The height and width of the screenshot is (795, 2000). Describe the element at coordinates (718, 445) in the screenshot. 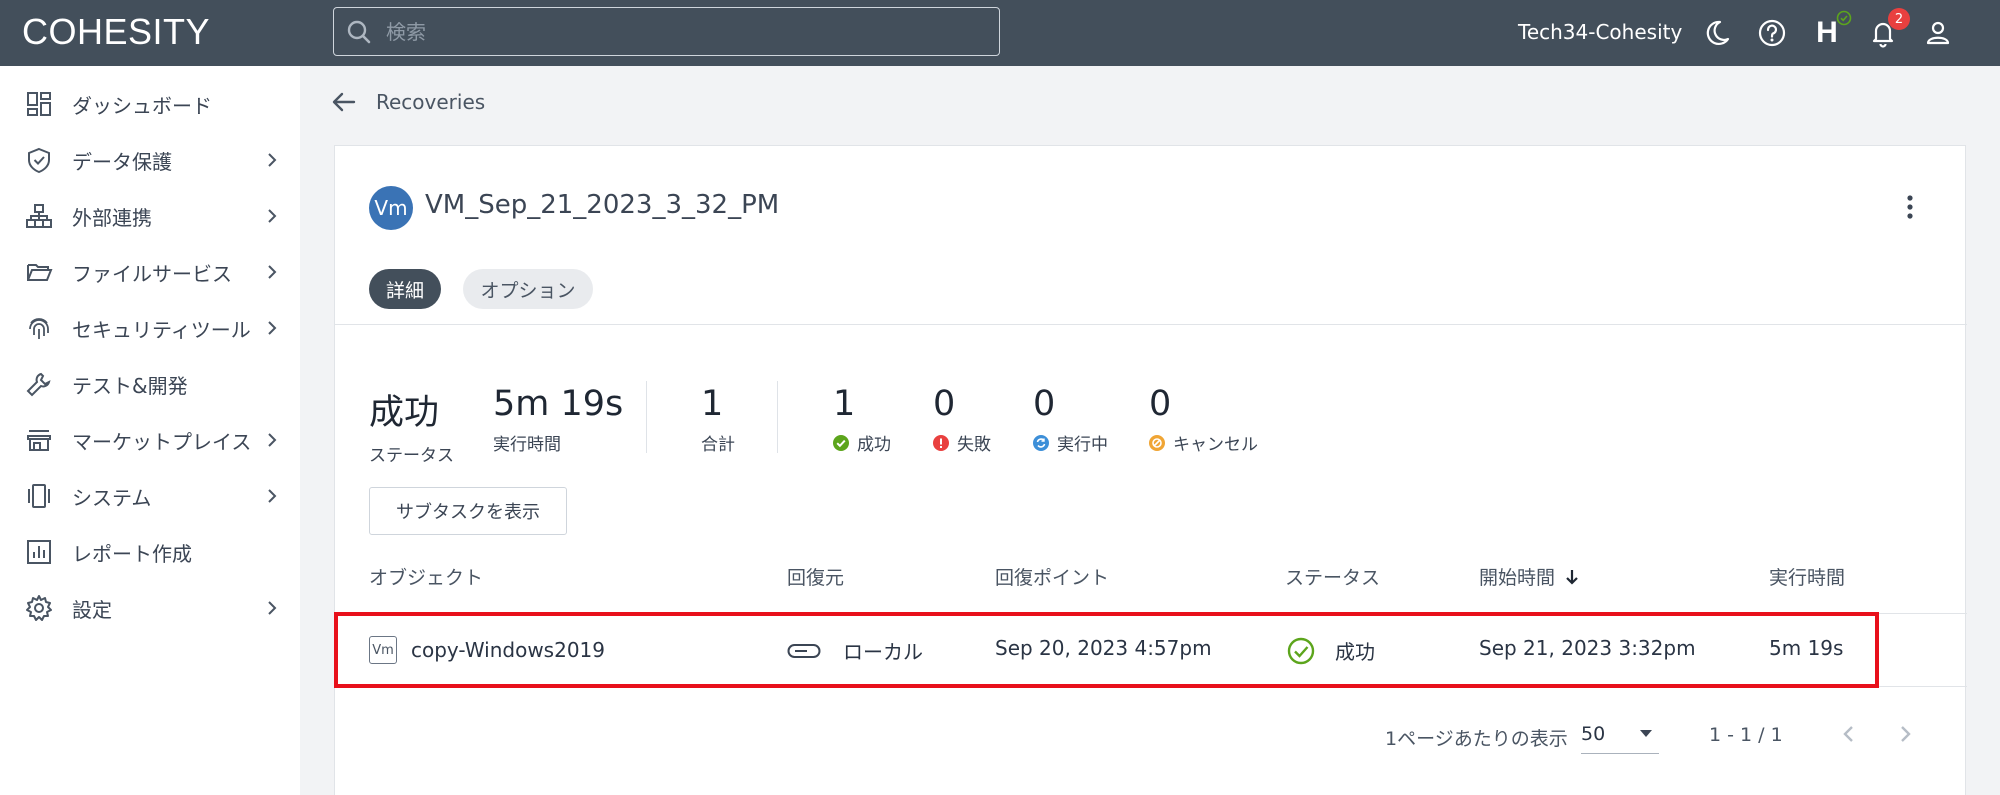

I see `stat-total-label: 合計` at that location.